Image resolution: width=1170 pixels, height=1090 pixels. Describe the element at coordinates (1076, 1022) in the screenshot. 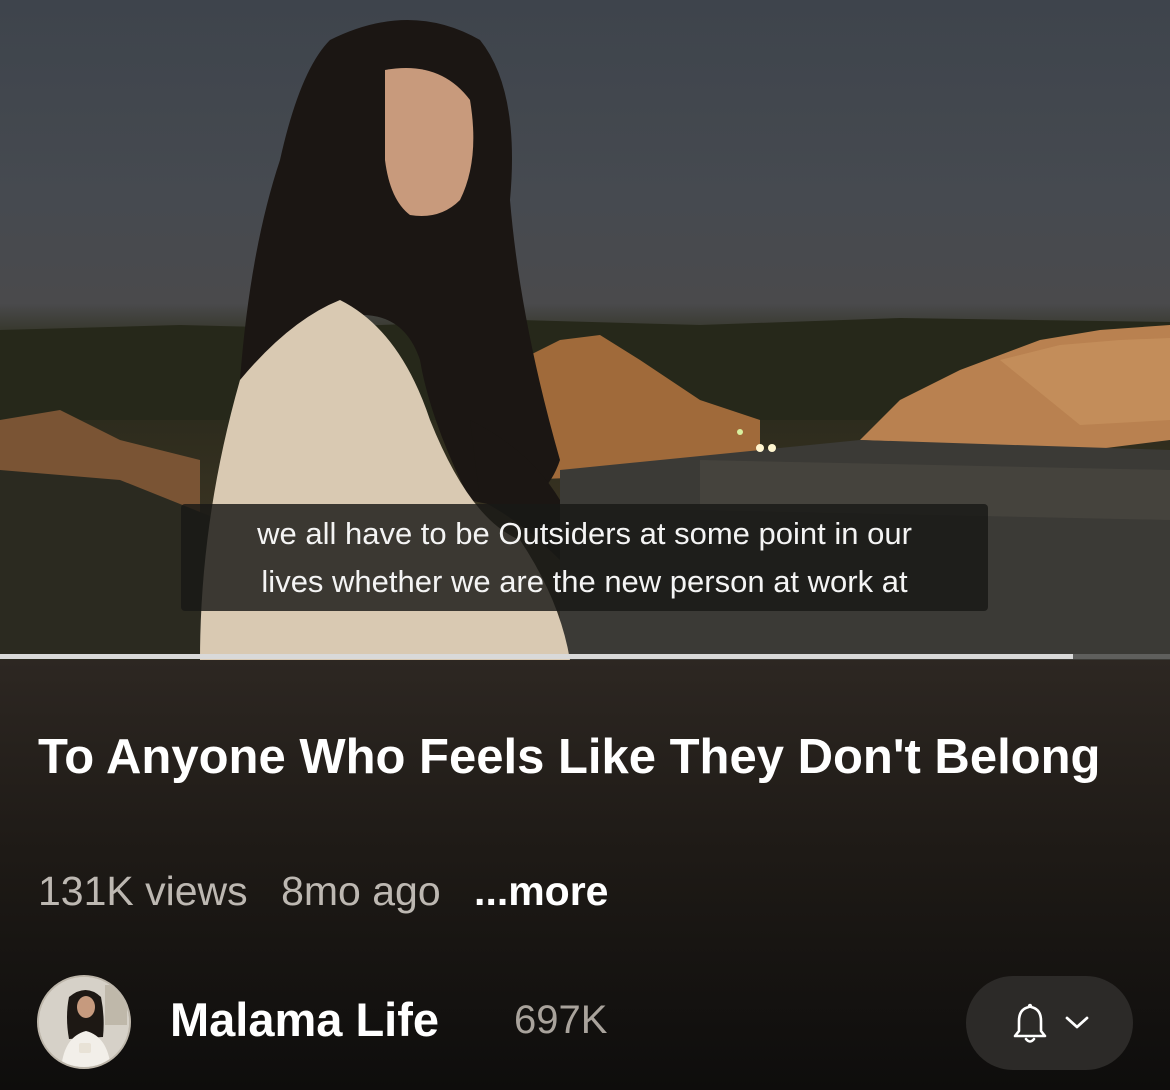

I see `chevron-down-icon` at that location.